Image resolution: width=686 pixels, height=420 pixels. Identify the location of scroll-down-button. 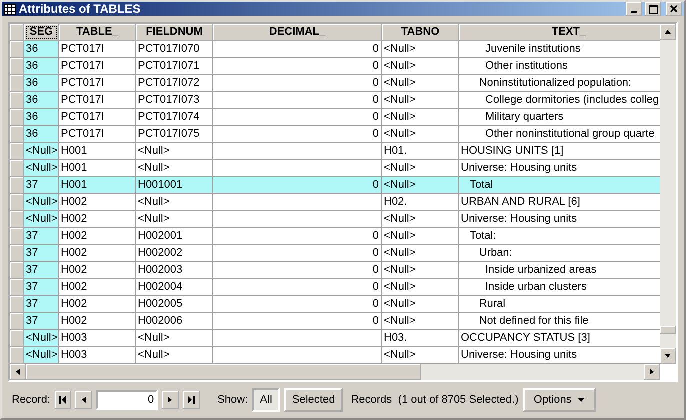
(668, 356).